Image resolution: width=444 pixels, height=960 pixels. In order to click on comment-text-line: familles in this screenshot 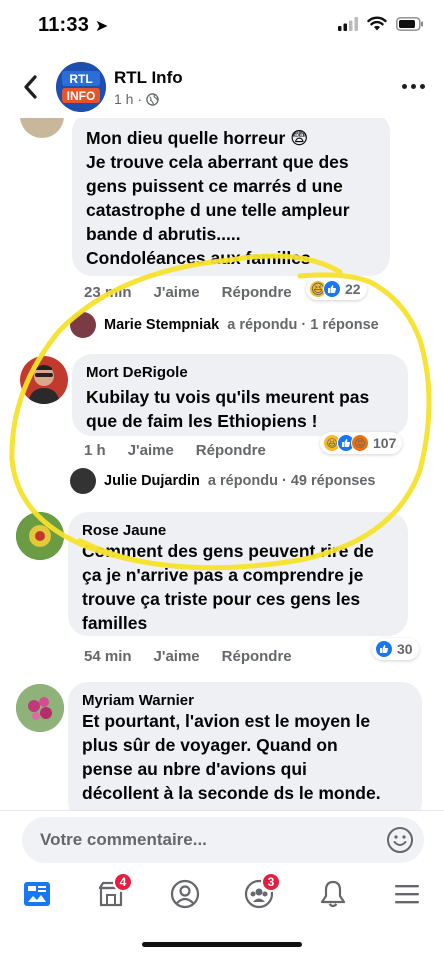, I will do `click(115, 623)`.